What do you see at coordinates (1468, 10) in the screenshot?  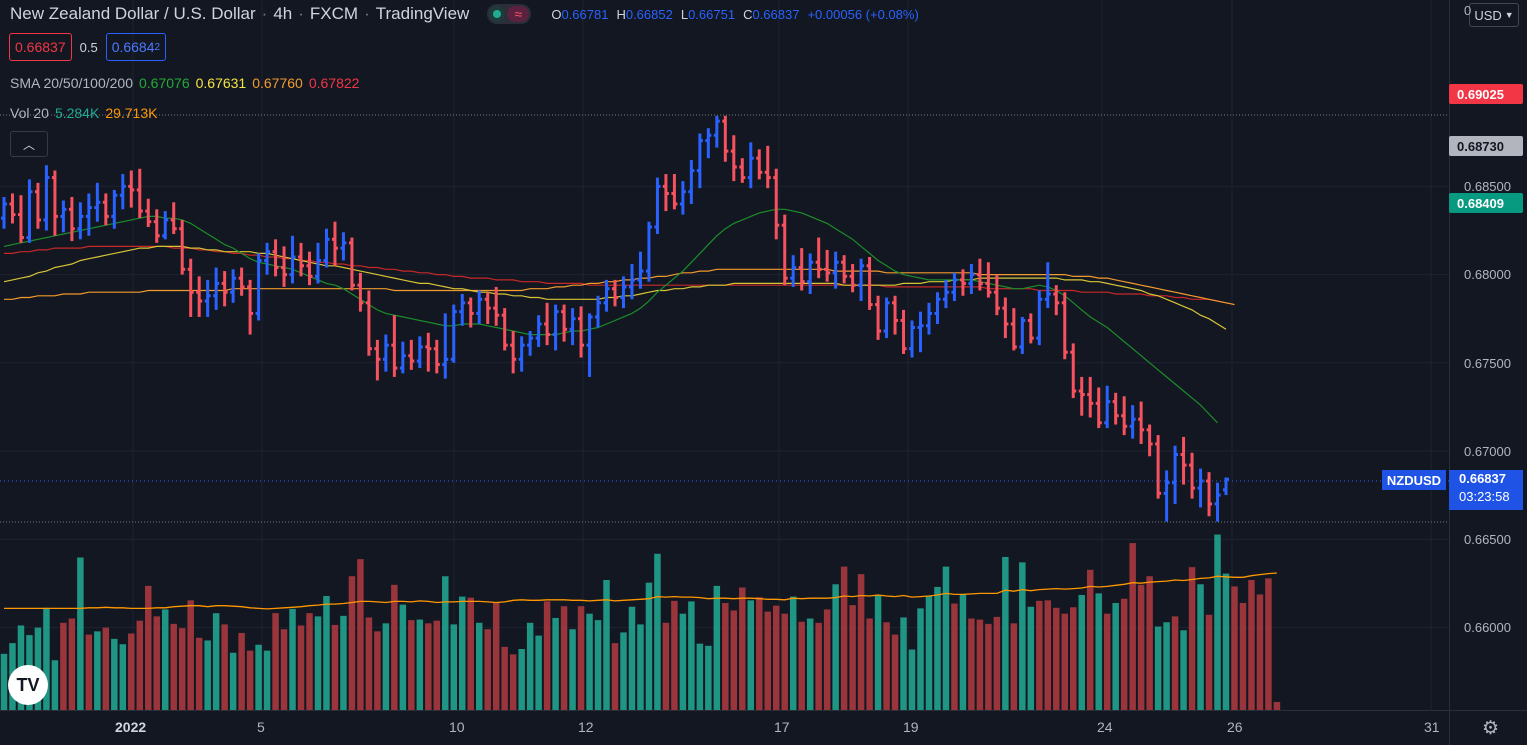 I see `axis-top-label: 0` at bounding box center [1468, 10].